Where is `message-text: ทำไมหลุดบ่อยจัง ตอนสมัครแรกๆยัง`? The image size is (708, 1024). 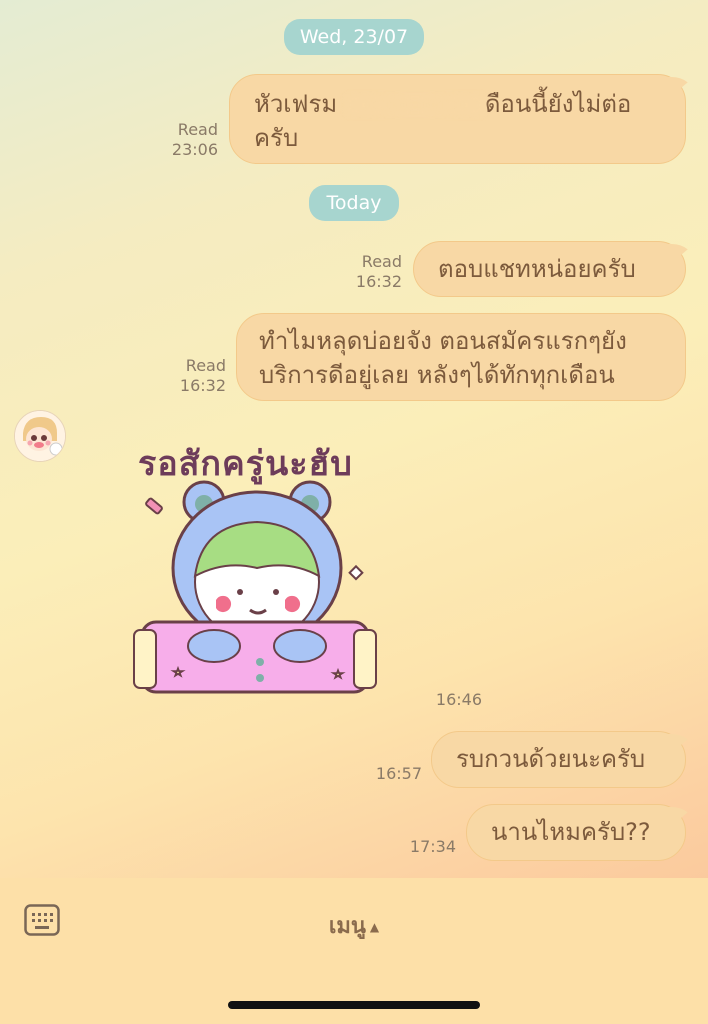 message-text: ทำไมหลุดบ่อยจัง ตอนสมัครแรกๆยัง is located at coordinates (443, 341).